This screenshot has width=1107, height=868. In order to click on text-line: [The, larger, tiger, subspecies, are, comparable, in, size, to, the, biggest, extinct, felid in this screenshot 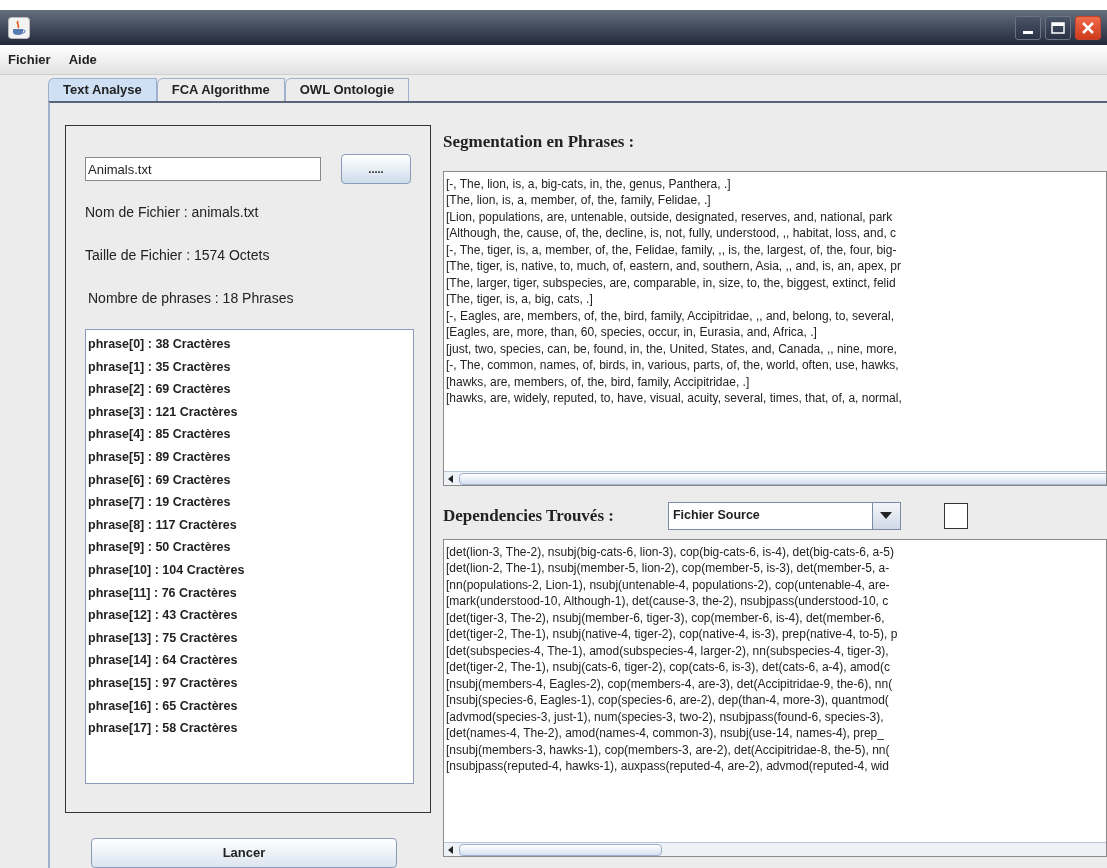, I will do `click(671, 282)`.